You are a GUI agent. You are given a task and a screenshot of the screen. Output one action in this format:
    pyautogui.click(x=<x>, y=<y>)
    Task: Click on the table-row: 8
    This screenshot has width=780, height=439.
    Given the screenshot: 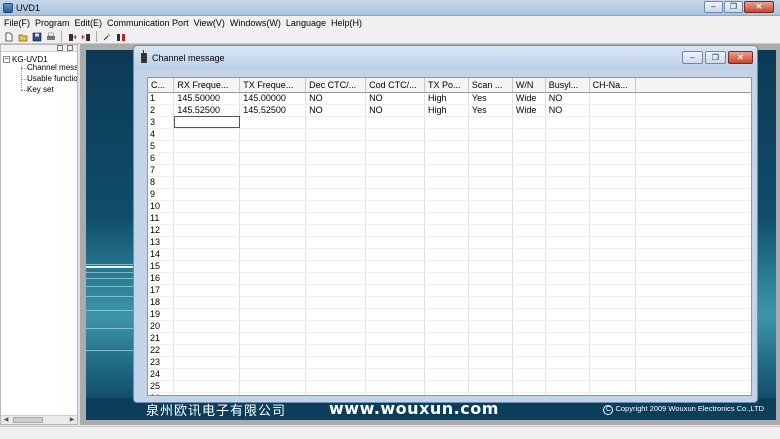 What is the action you would take?
    pyautogui.click(x=449, y=182)
    